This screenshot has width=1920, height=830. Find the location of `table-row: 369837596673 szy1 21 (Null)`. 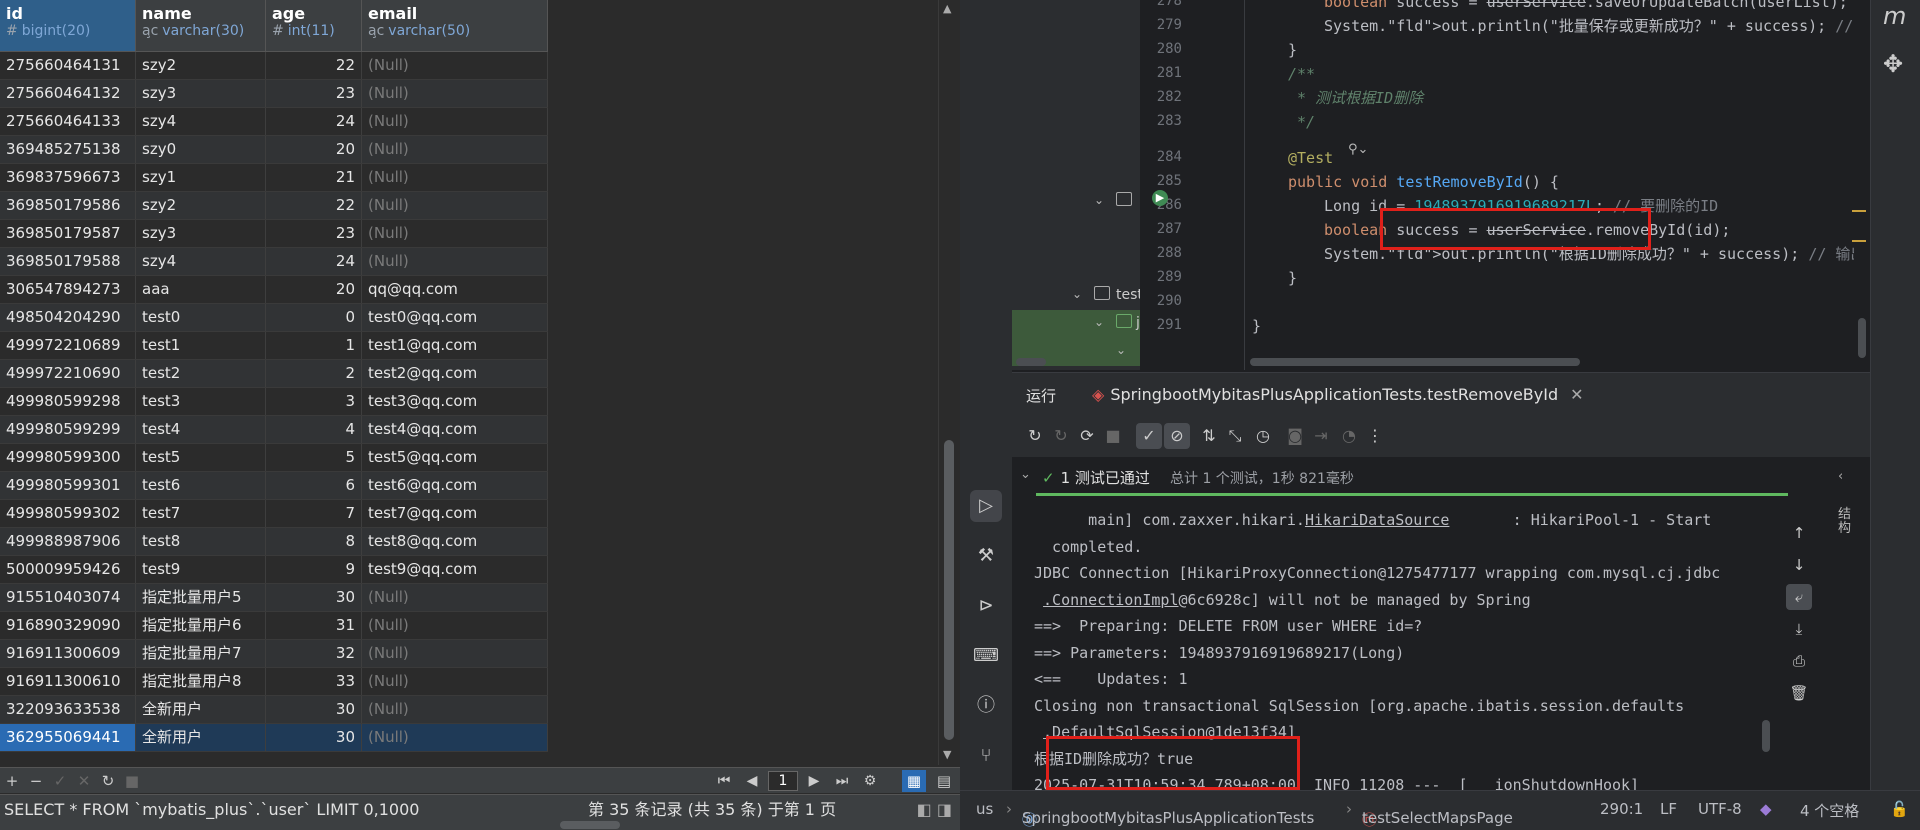

table-row: 369837596673 szy1 21 (Null) is located at coordinates (274, 178).